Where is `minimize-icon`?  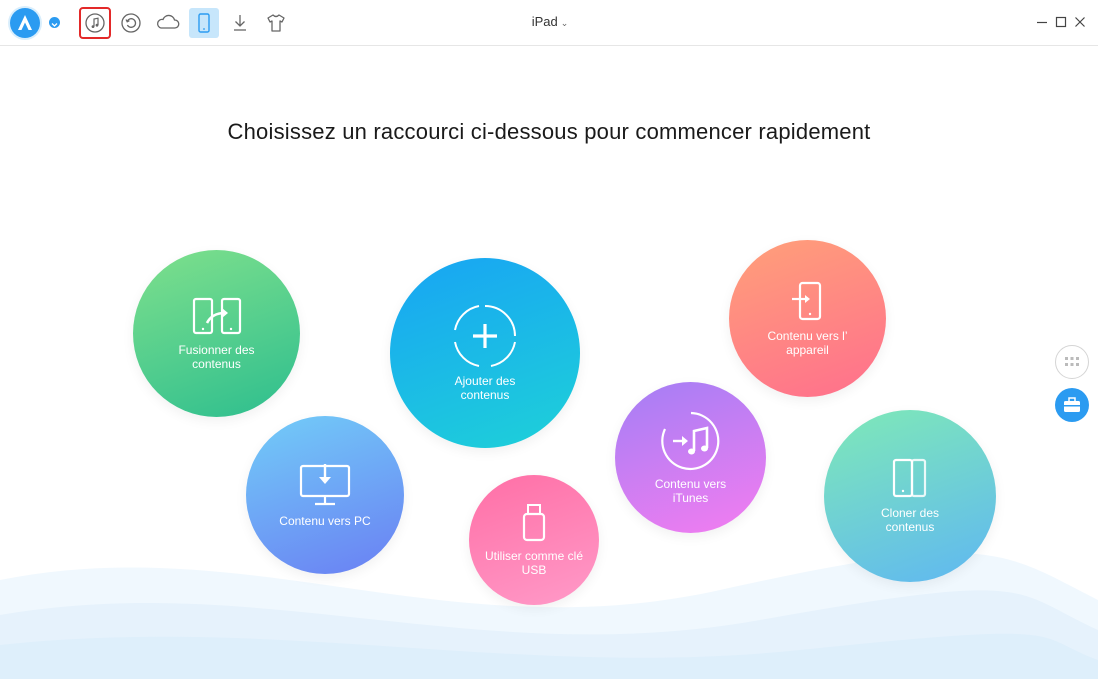
minimize-icon is located at coordinates (1042, 22).